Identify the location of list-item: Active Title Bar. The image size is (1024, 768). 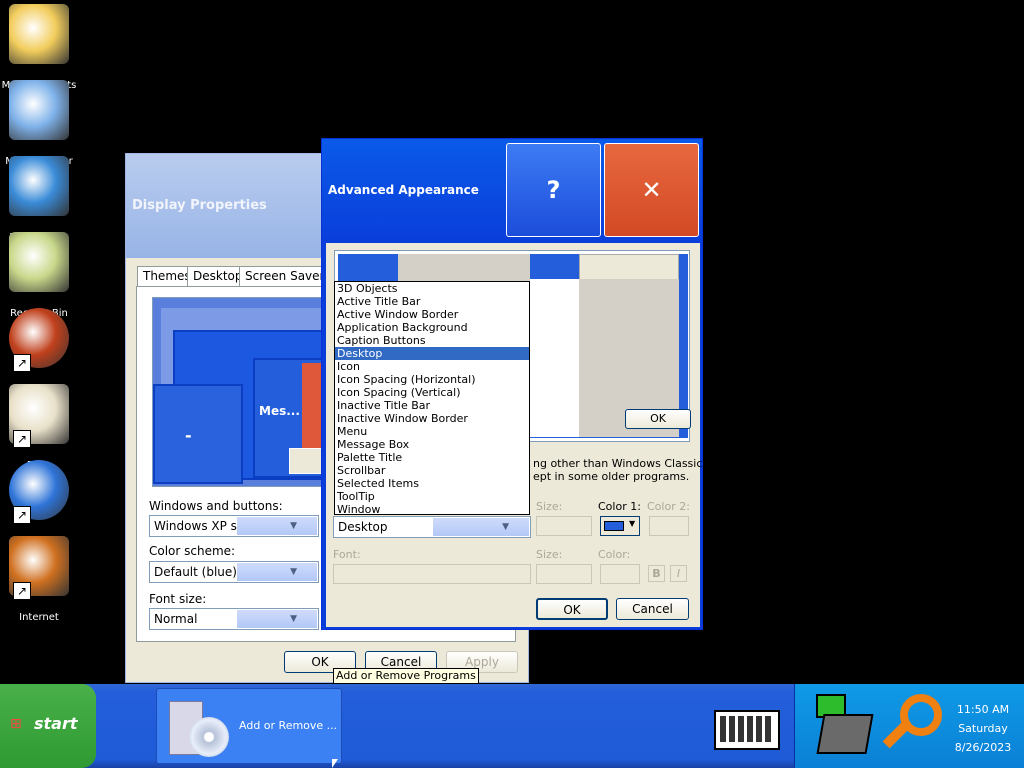
(432, 301).